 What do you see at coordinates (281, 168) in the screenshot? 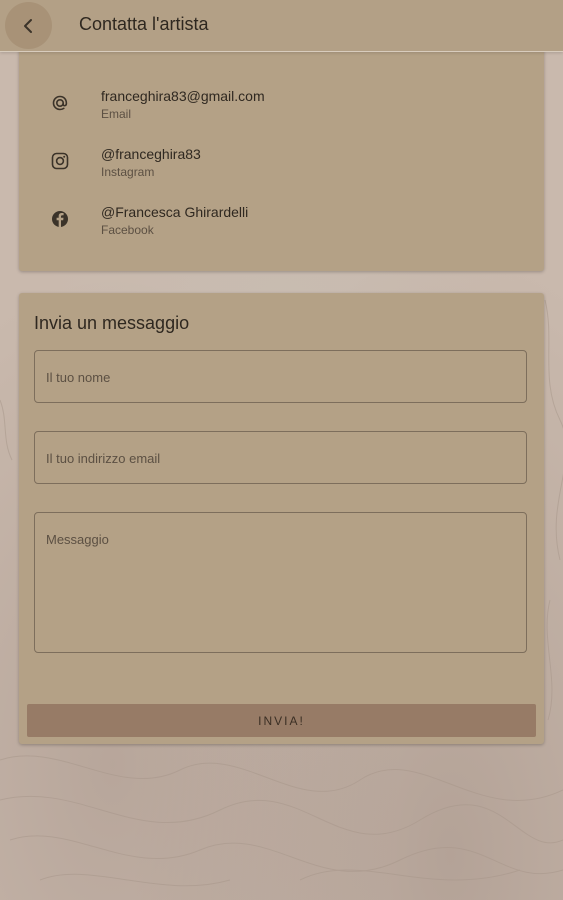
I see `contact-instagram: @franceghira83 Instagram` at bounding box center [281, 168].